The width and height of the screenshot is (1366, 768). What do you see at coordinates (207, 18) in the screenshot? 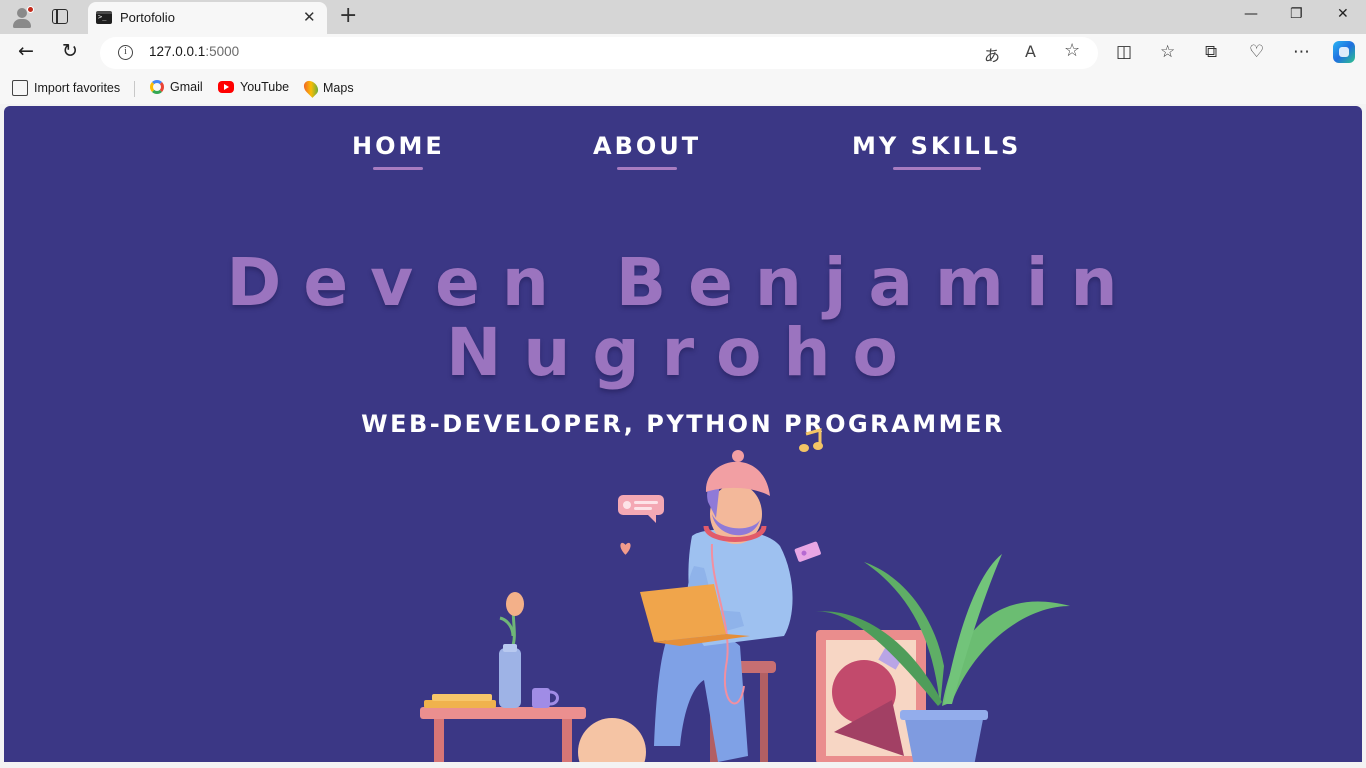
I see `tab-portfolio: Portofolio ✕` at bounding box center [207, 18].